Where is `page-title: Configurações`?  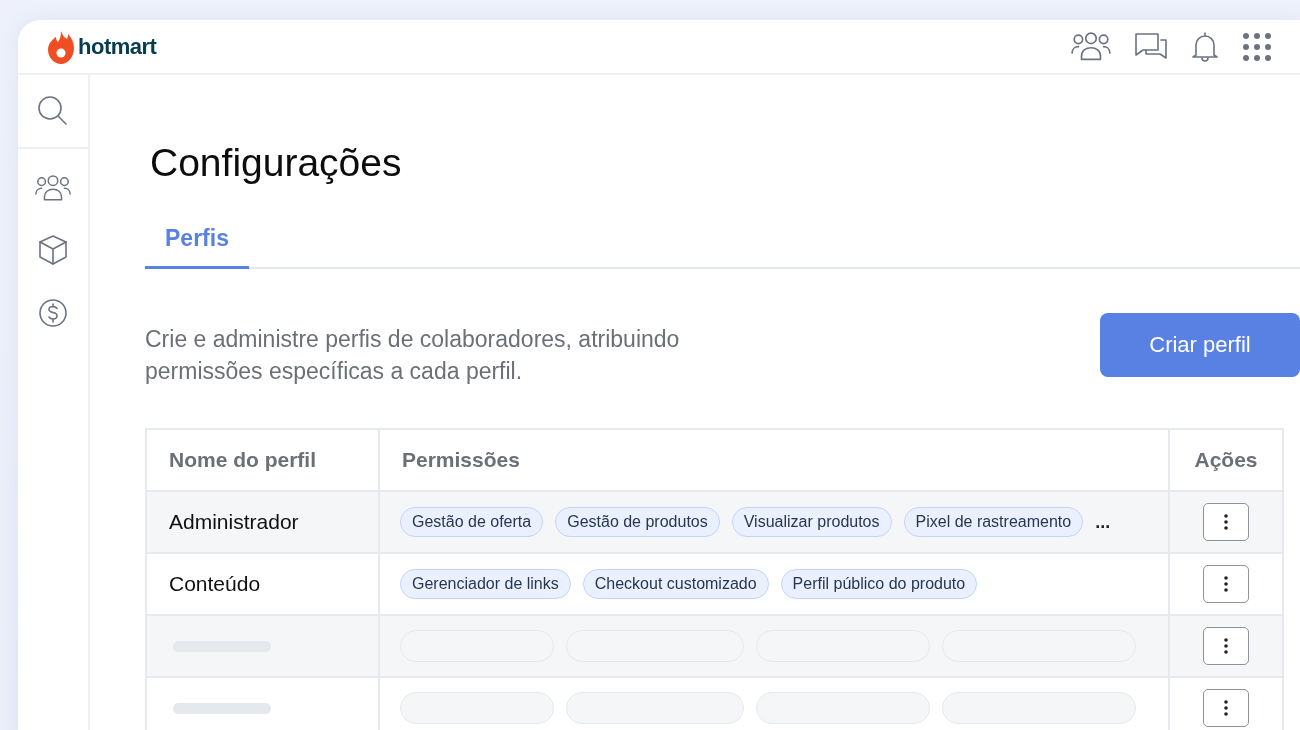 page-title: Configurações is located at coordinates (276, 163).